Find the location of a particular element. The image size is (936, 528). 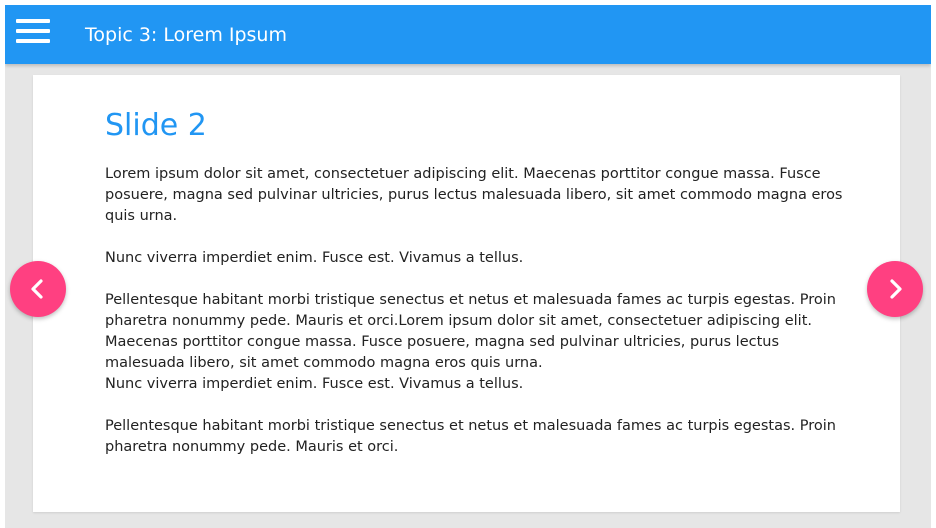

previous-slide-button is located at coordinates (38, 289).